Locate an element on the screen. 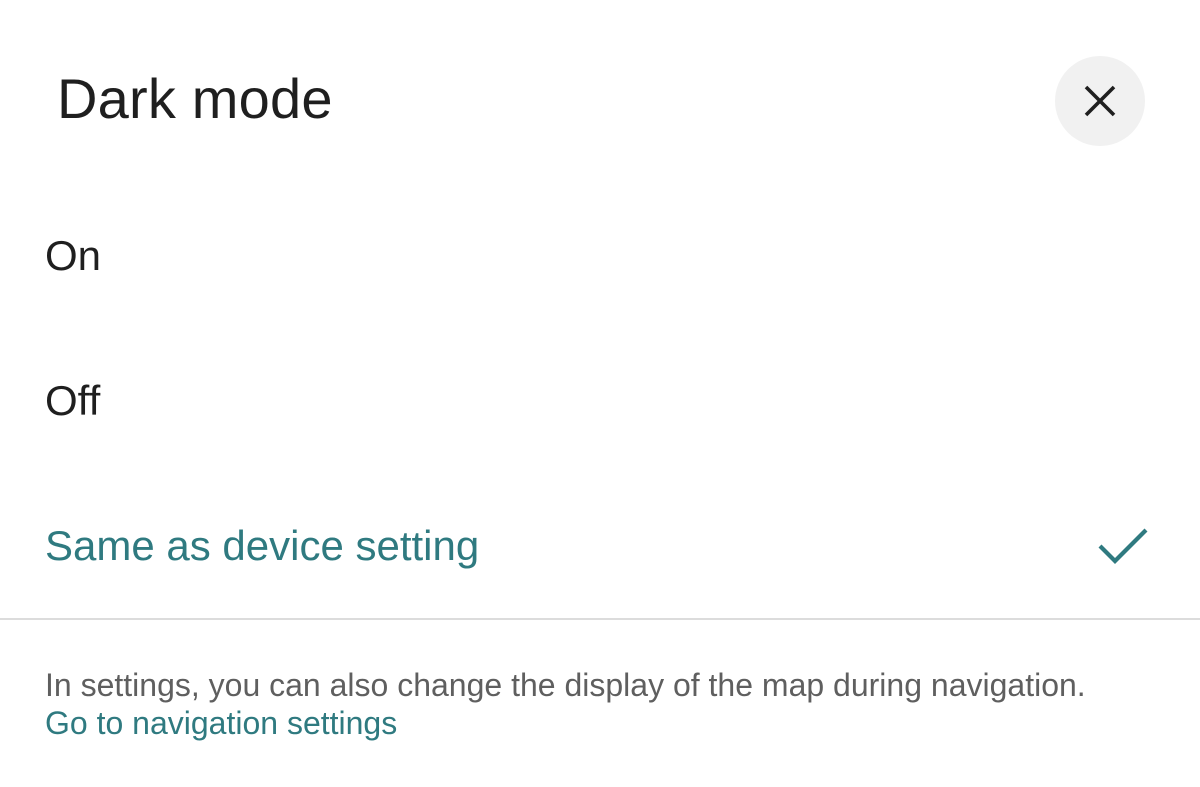 This screenshot has width=1200, height=787. close-icon is located at coordinates (1100, 101).